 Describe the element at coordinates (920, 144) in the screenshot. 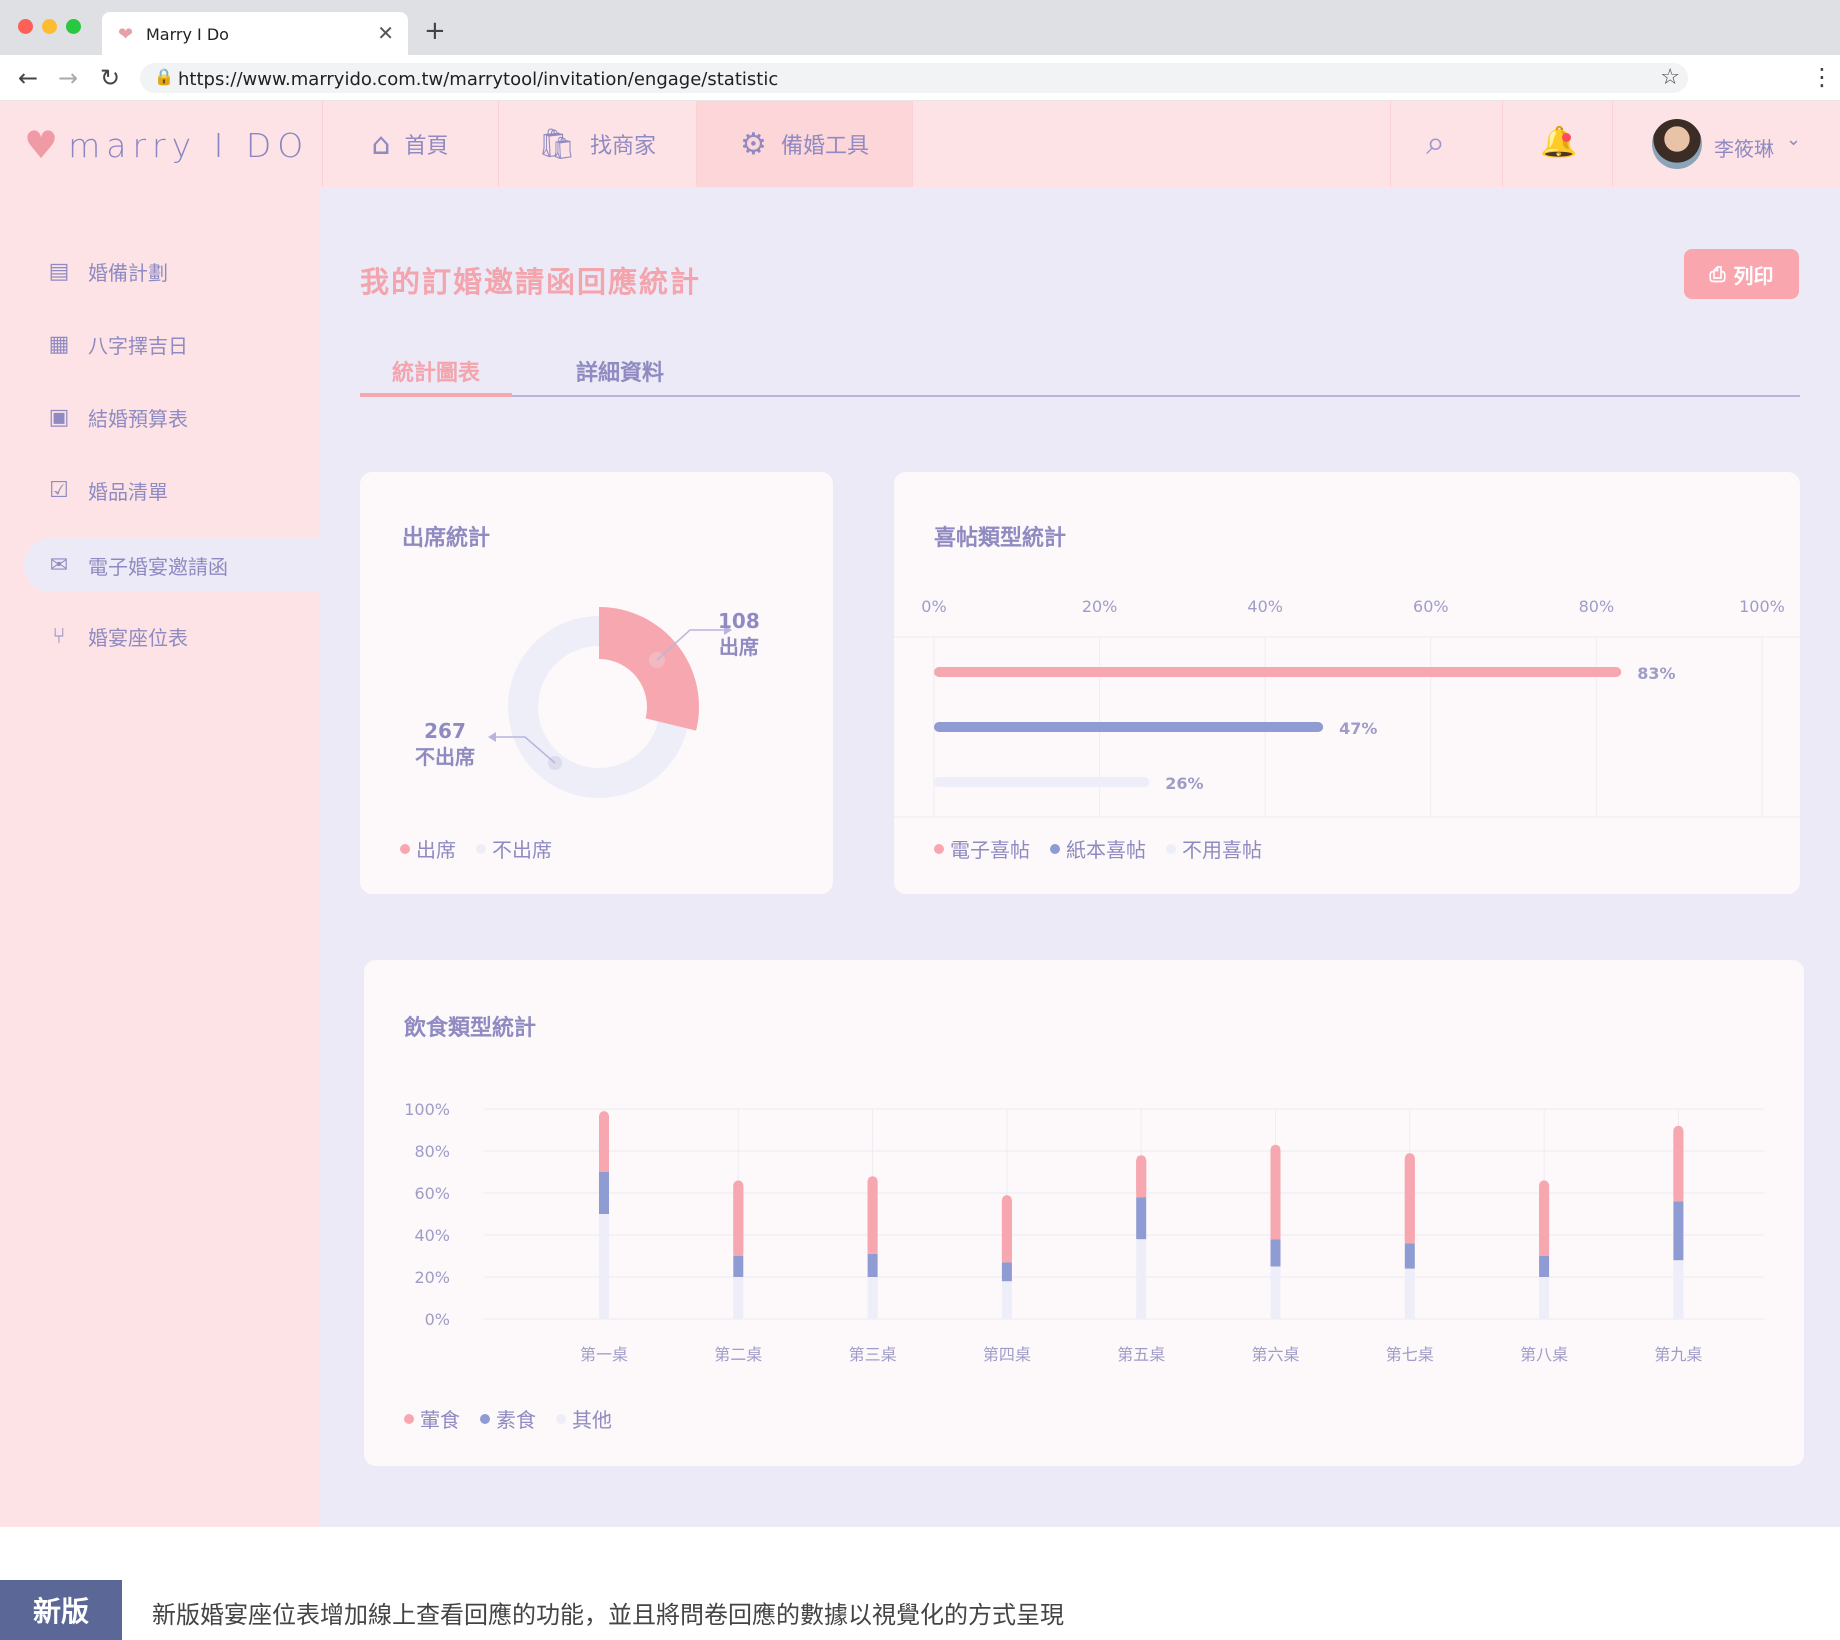

I see `site-header: ♥ marry I DO ⌂ 首頁 🛍 找商家 ⚙ 備婚工具 ⌕ 🔔 李筱琳 ⌄` at that location.